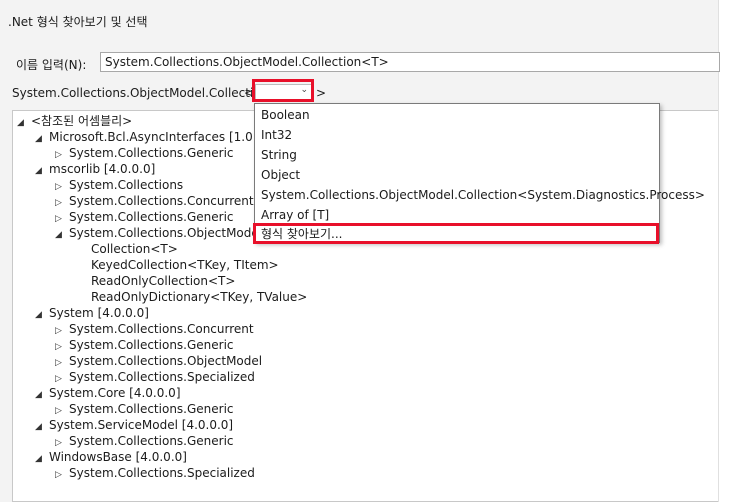 The image size is (736, 502). Describe the element at coordinates (295, 215) in the screenshot. I see `option-array-of-t: Array of [T]` at that location.